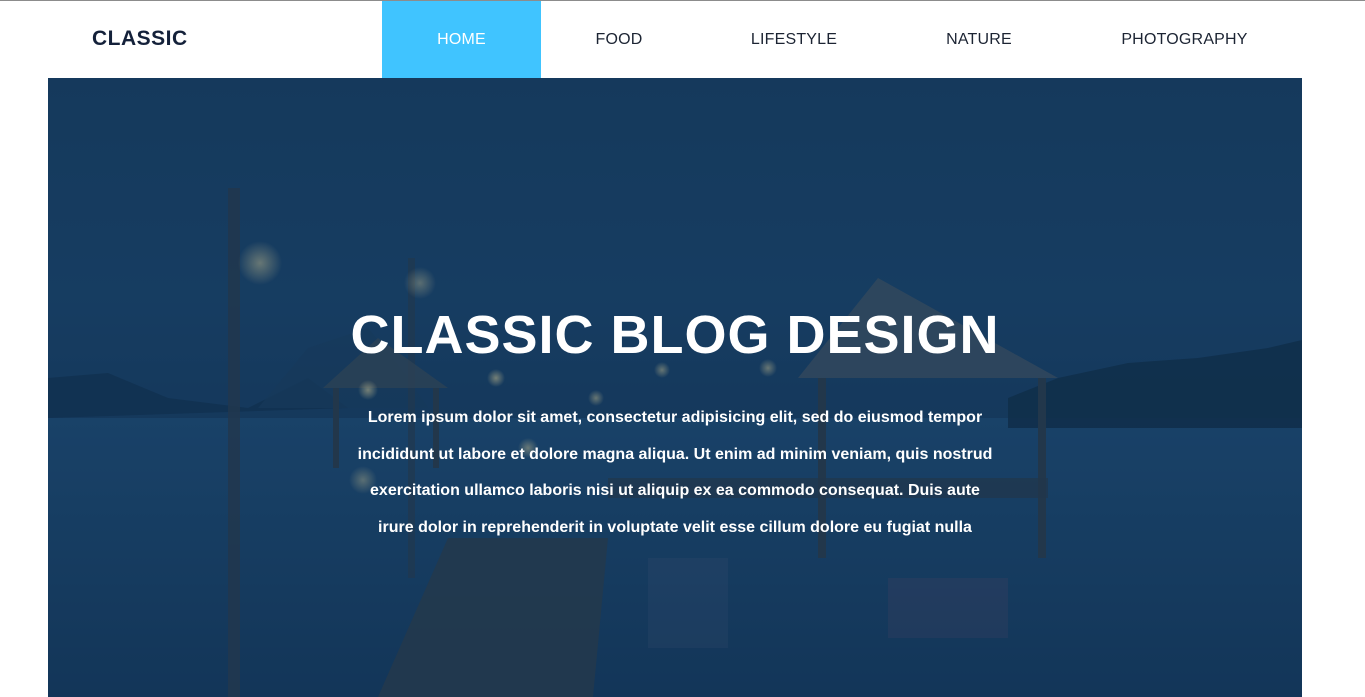 The width and height of the screenshot is (1365, 697). What do you see at coordinates (461, 39) in the screenshot?
I see `nav-item-home: HOME` at bounding box center [461, 39].